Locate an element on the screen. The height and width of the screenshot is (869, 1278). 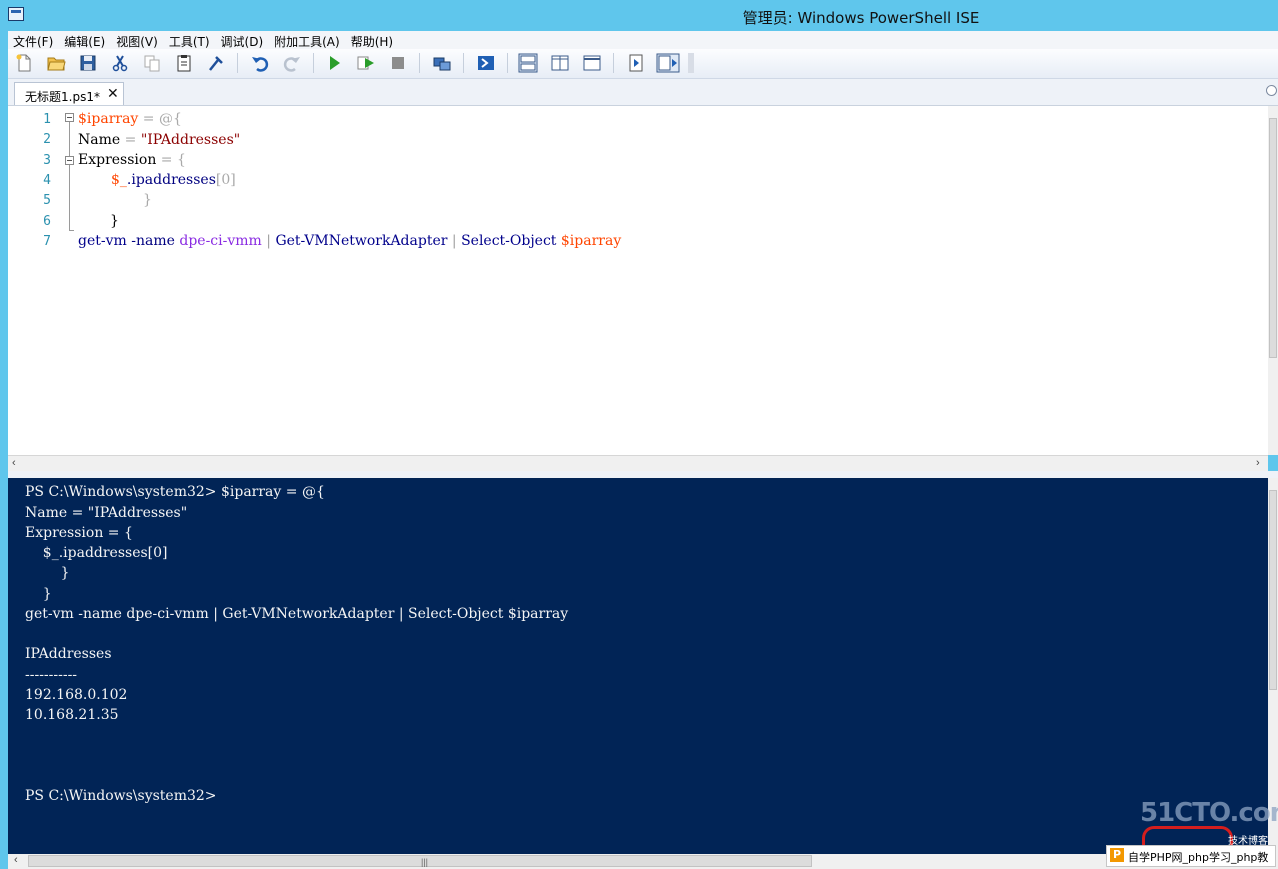
tab-untitled1: 无标题1.ps1* ✕ is located at coordinates (69, 93).